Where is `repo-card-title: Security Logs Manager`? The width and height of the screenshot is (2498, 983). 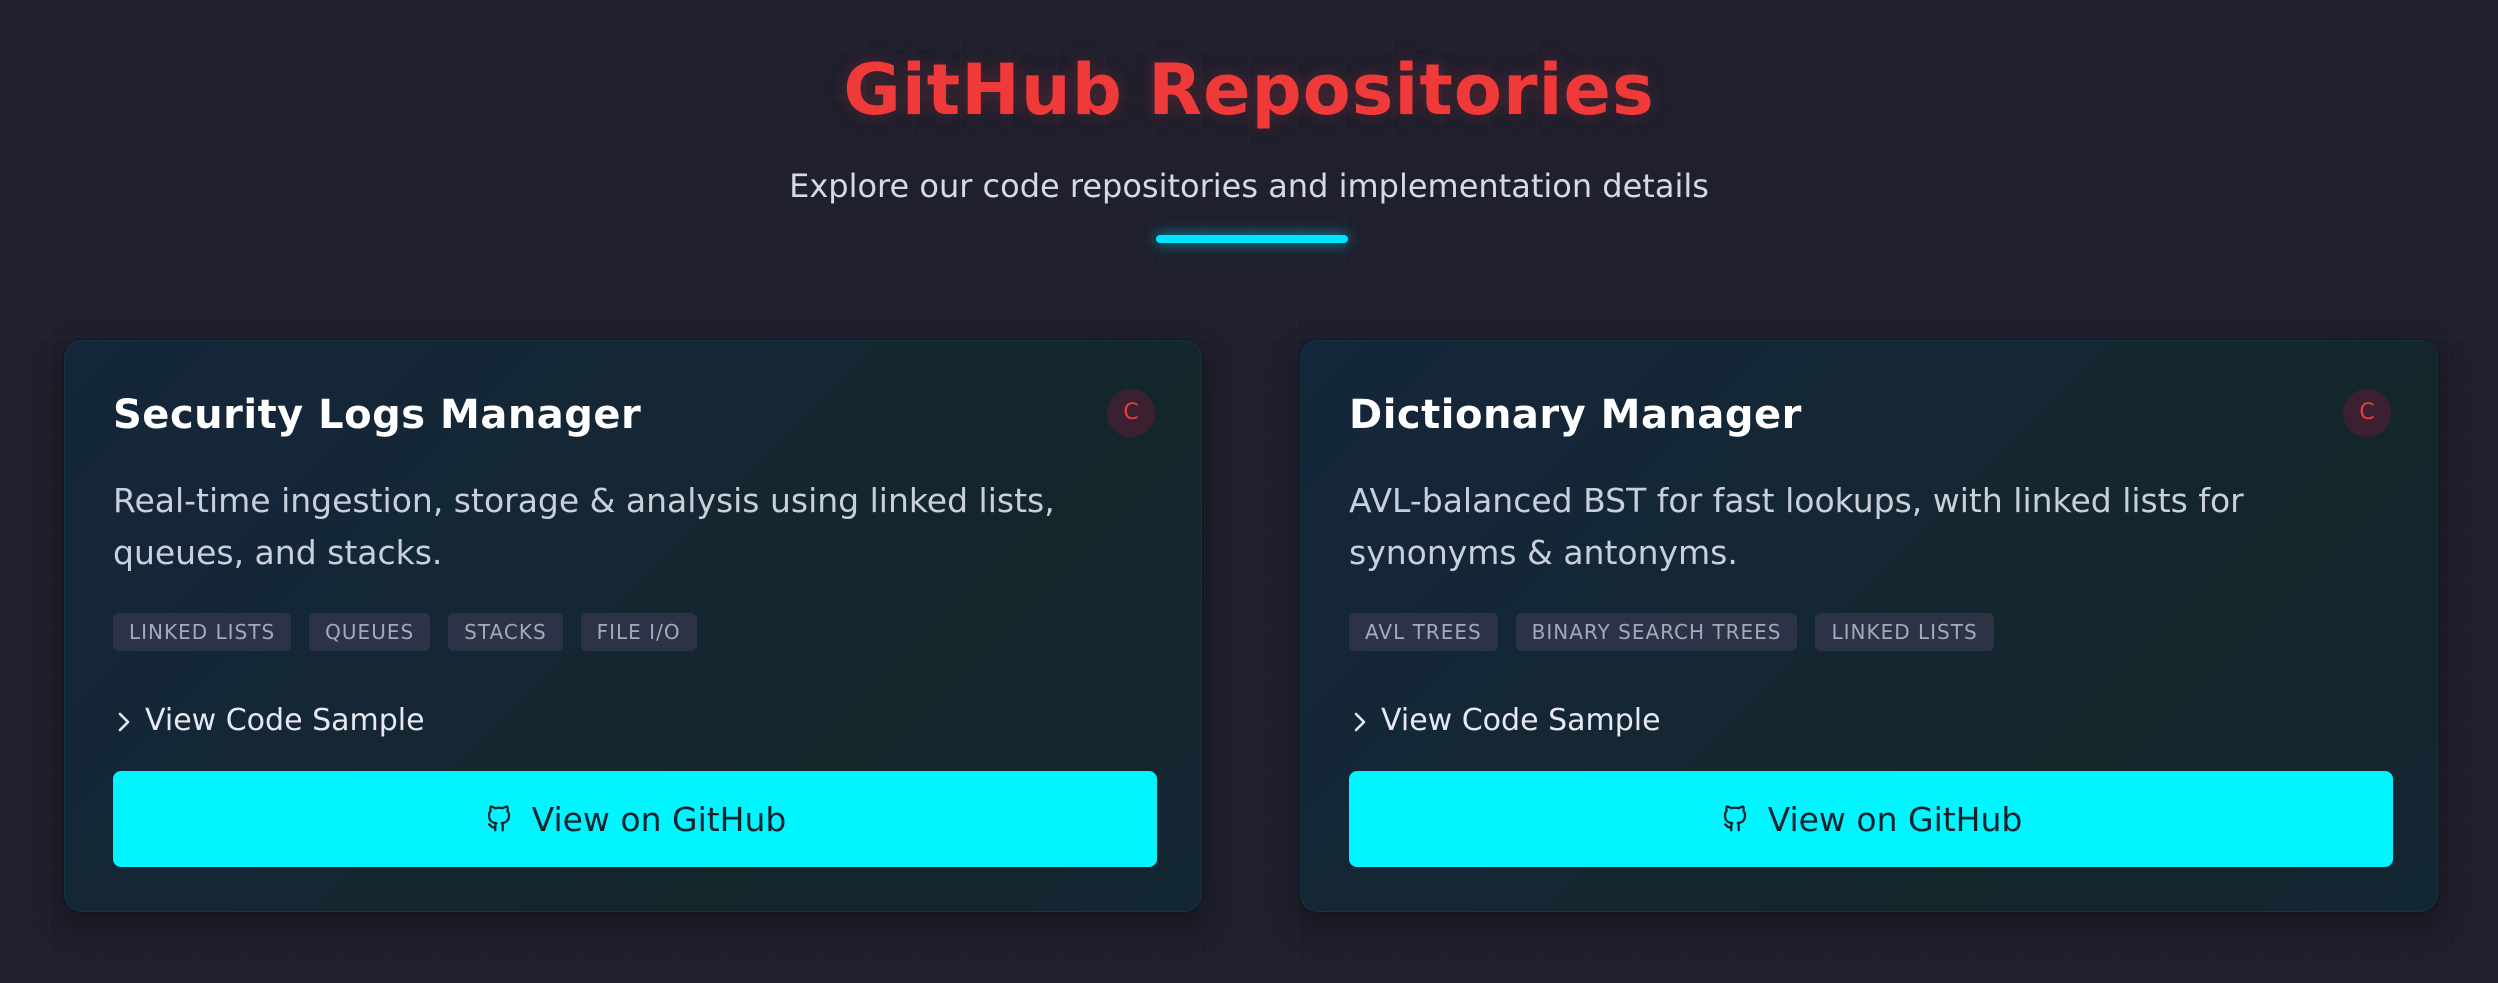 repo-card-title: Security Logs Manager is located at coordinates (377, 415).